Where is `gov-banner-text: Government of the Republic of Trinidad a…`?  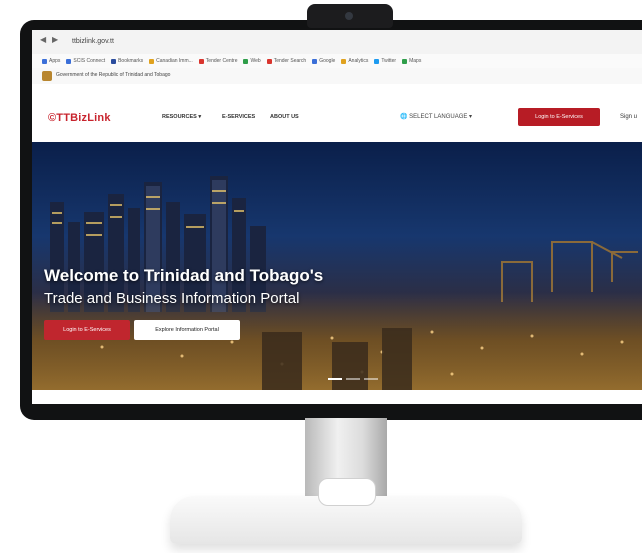 gov-banner-text: Government of the Republic of Trinidad a… is located at coordinates (113, 75).